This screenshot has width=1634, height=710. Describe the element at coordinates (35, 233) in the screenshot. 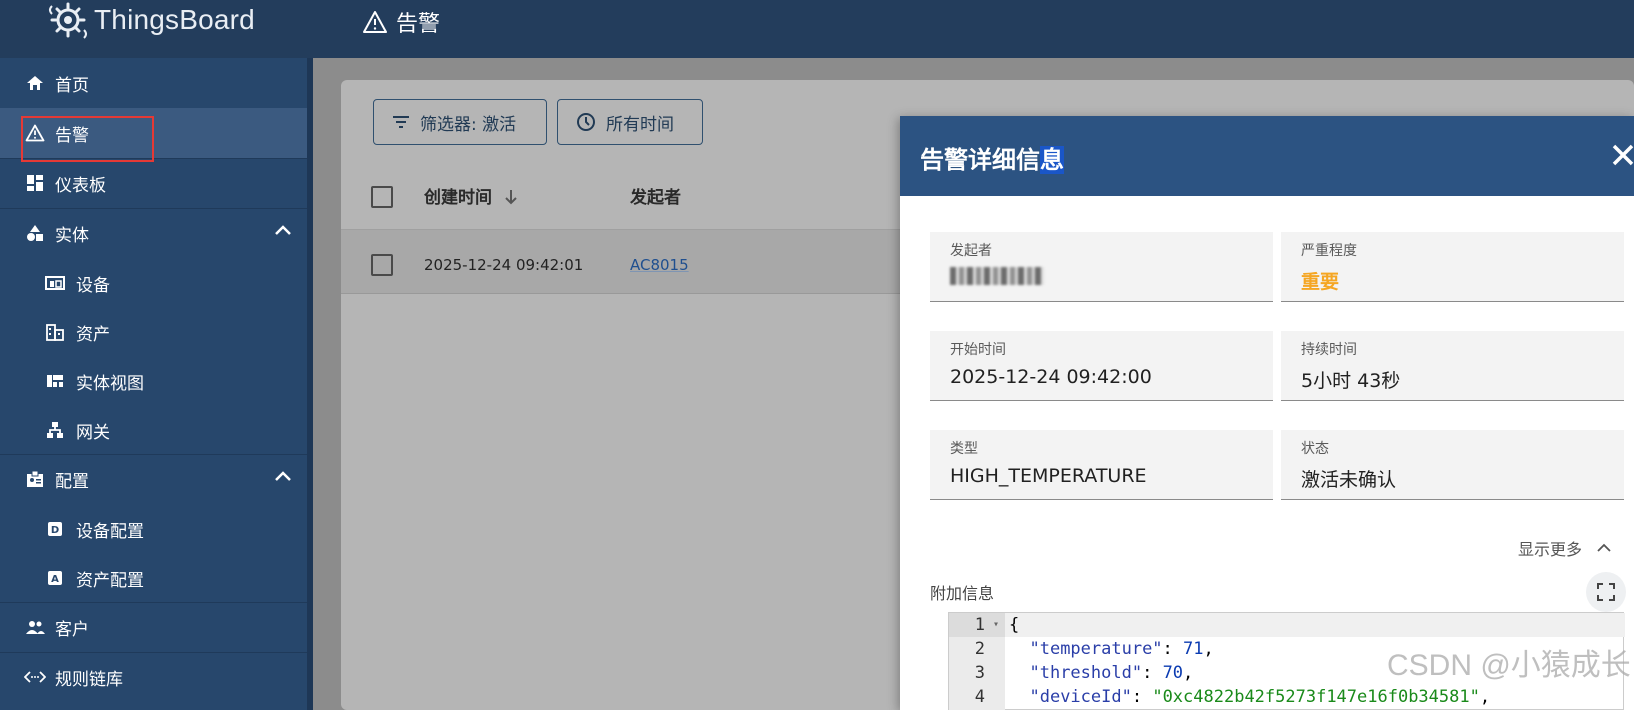

I see `entity-icon` at that location.